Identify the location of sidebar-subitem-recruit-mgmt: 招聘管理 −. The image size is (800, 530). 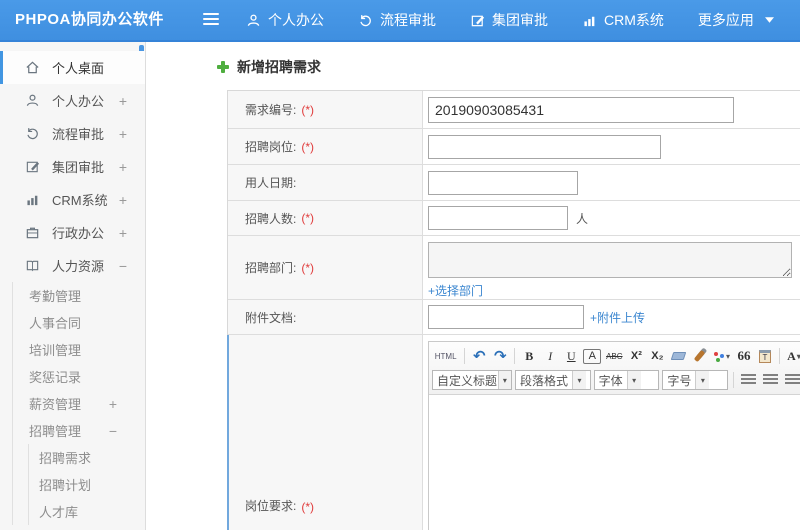
(79, 430).